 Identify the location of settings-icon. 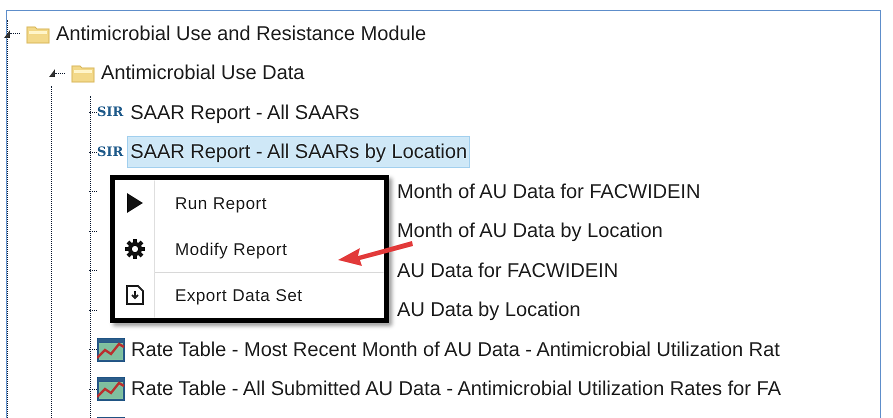
(134, 249).